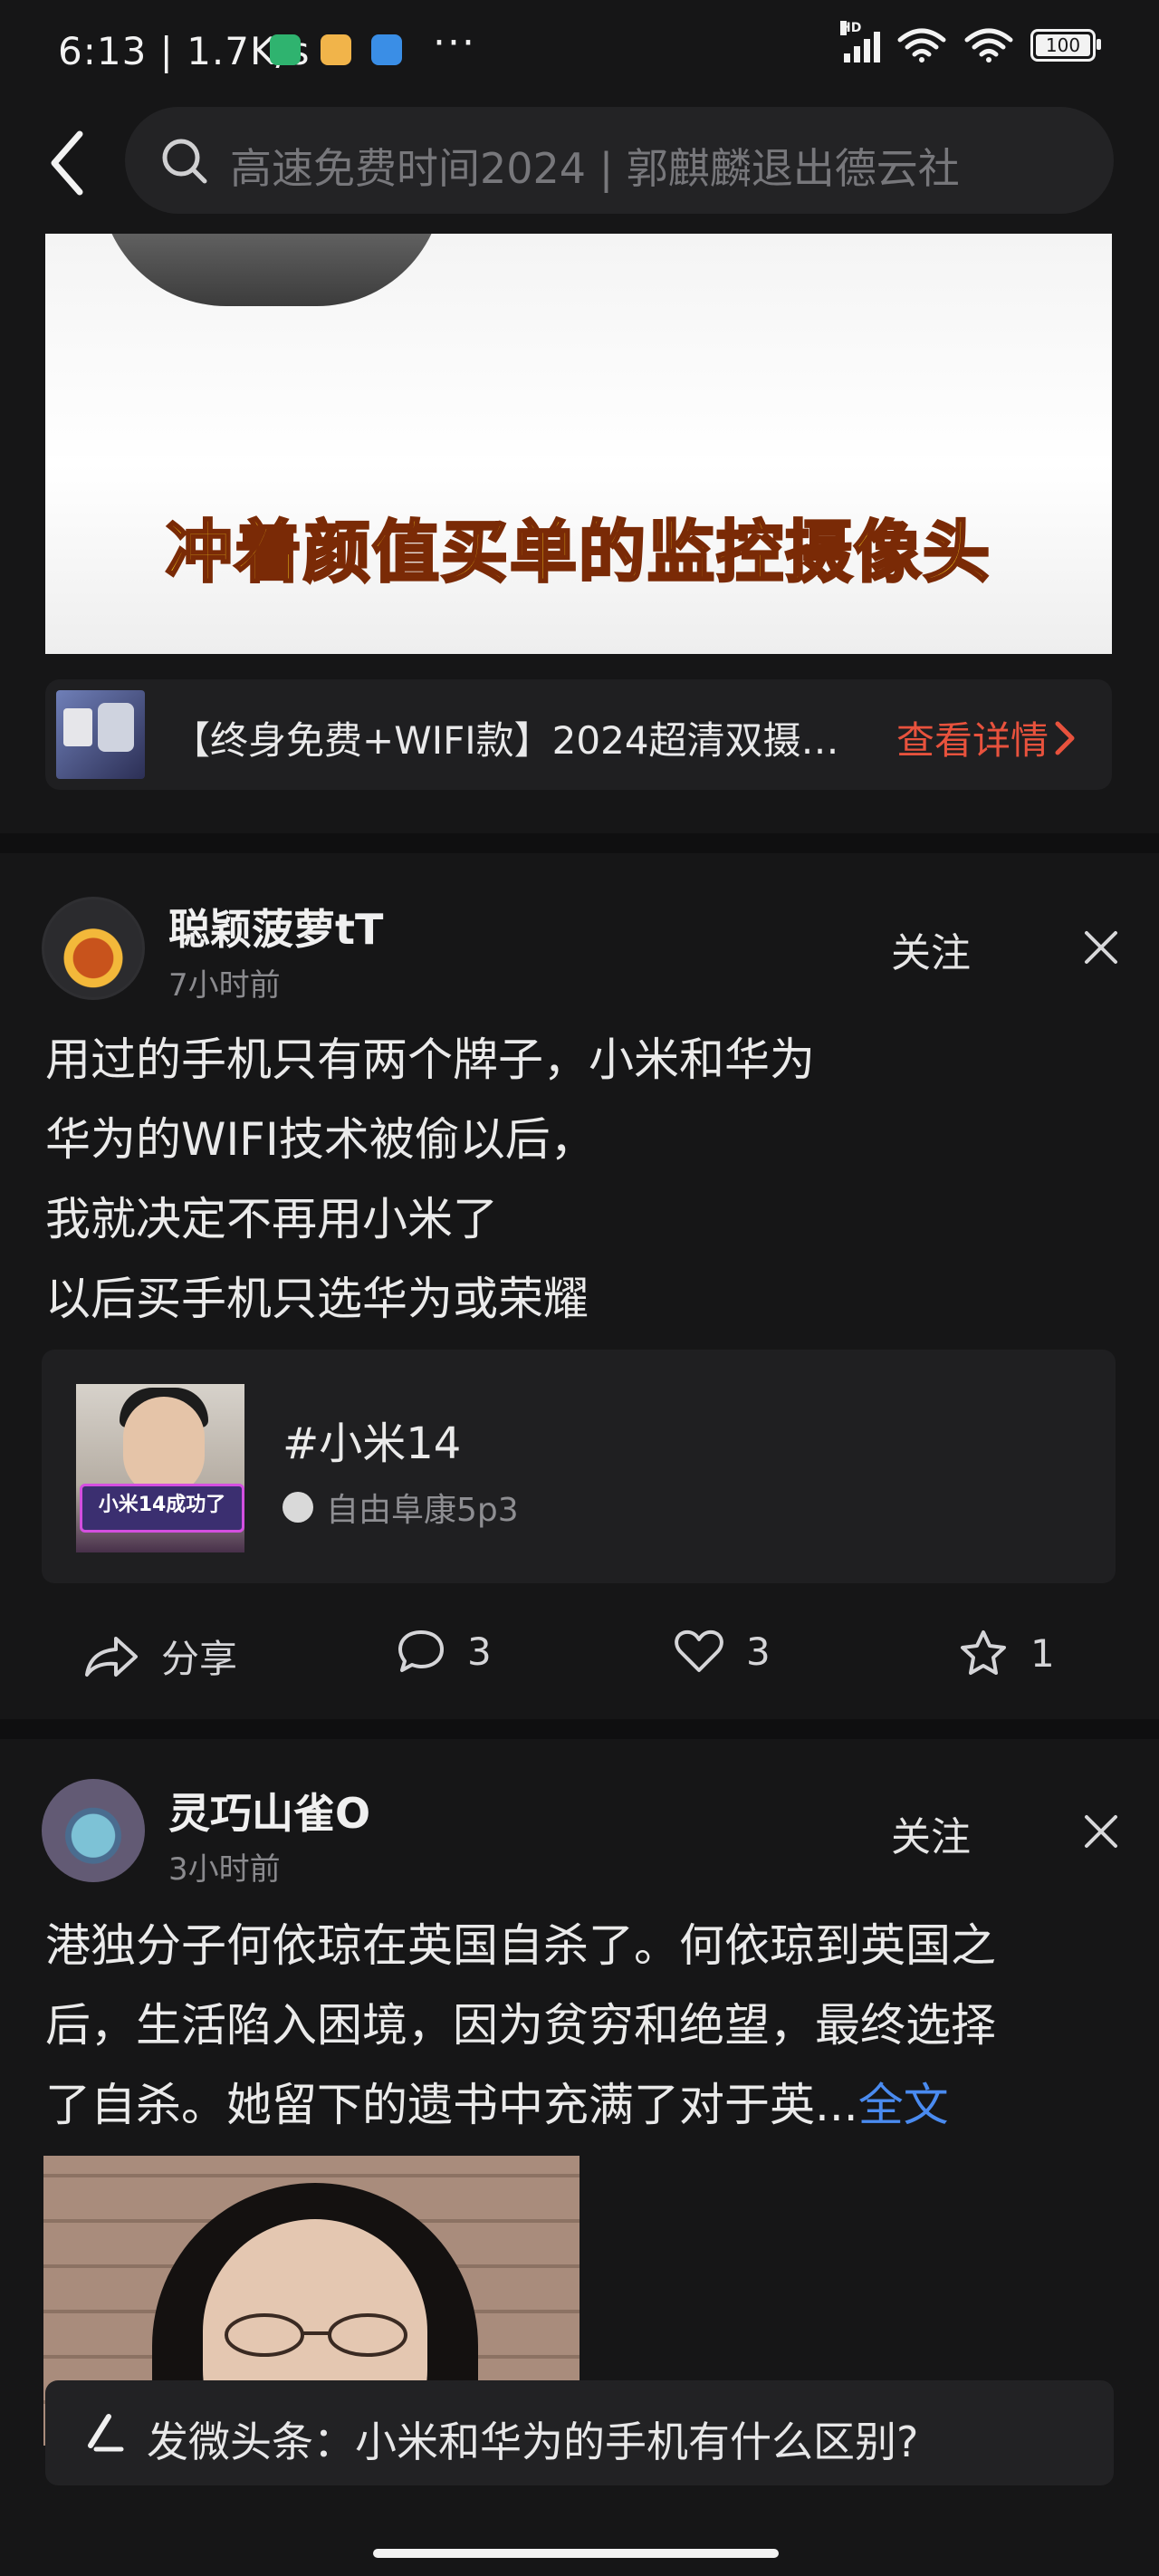  I want to click on post-line: 港独分子何依琼在英国自杀了。何依琼到英国之, so click(520, 1945).